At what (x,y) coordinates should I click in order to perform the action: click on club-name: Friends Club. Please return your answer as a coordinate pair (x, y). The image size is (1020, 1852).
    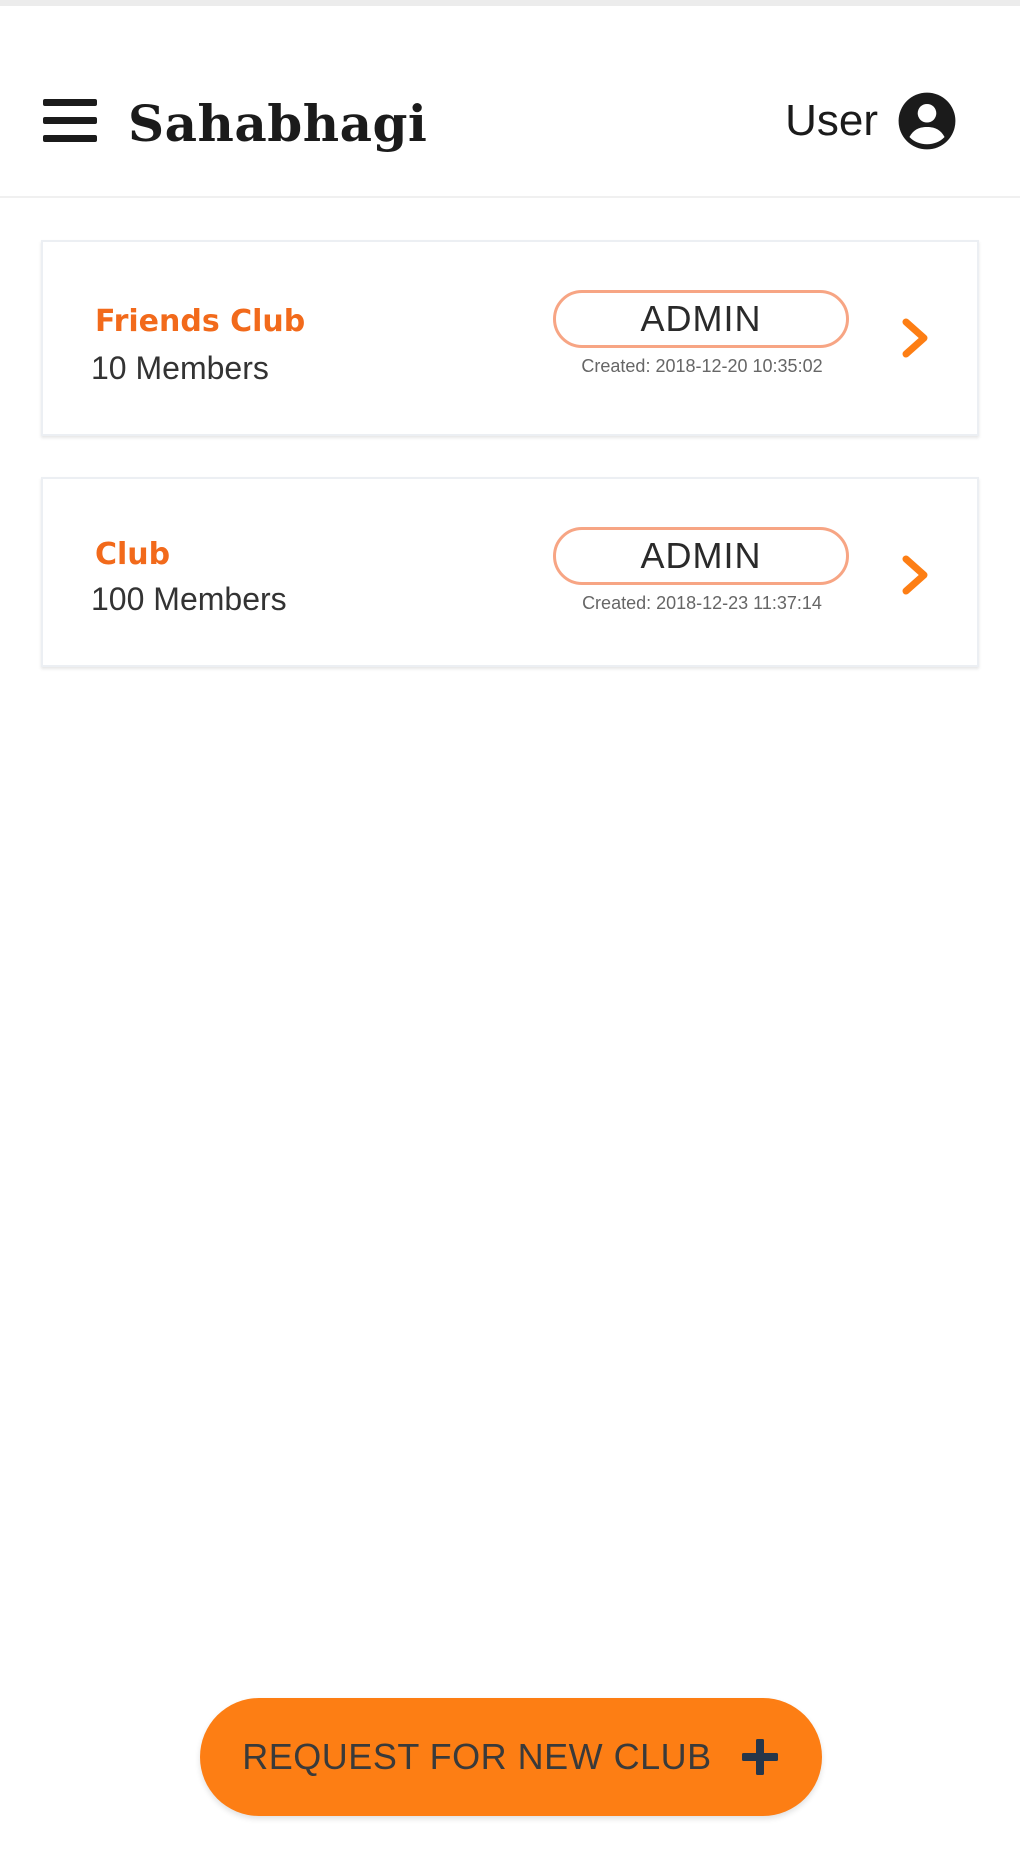
    Looking at the image, I should click on (200, 321).